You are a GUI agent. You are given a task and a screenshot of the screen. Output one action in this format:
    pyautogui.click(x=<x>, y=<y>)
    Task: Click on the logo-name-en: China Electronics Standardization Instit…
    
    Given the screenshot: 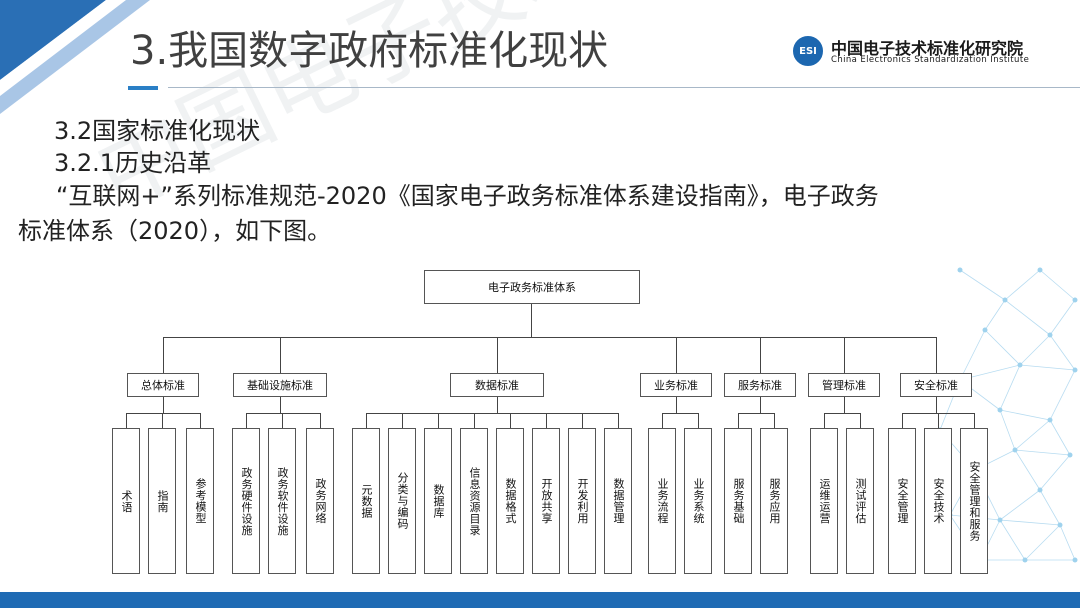 What is the action you would take?
    pyautogui.click(x=930, y=60)
    